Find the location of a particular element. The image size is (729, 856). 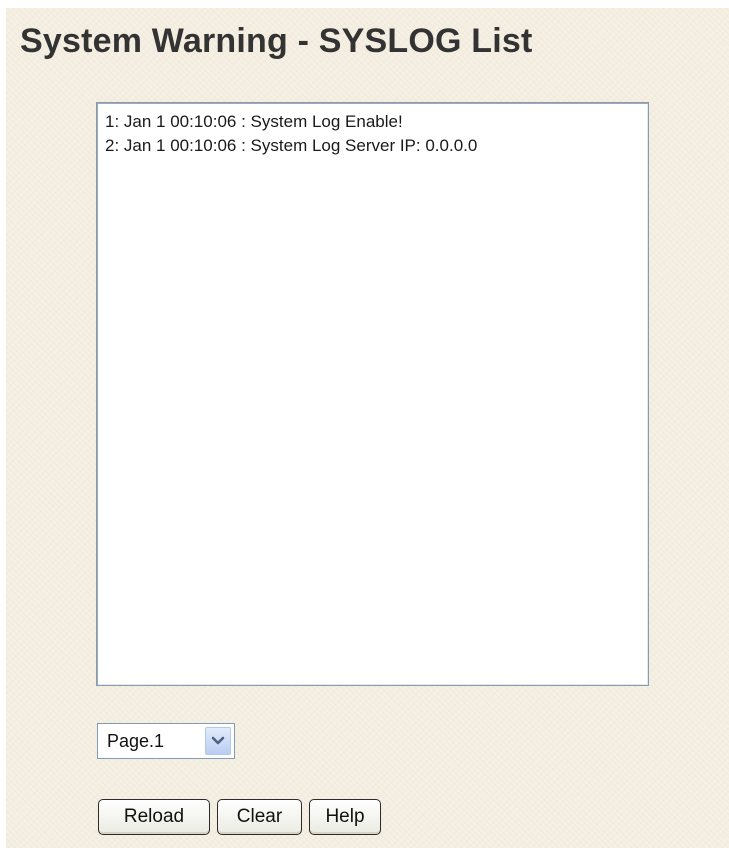

chevron-down-icon is located at coordinates (218, 741).